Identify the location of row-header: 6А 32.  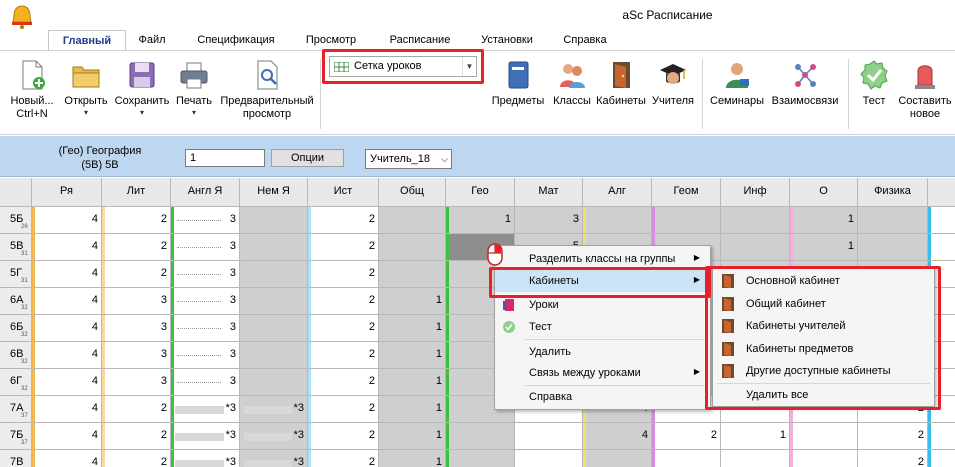
(16, 301).